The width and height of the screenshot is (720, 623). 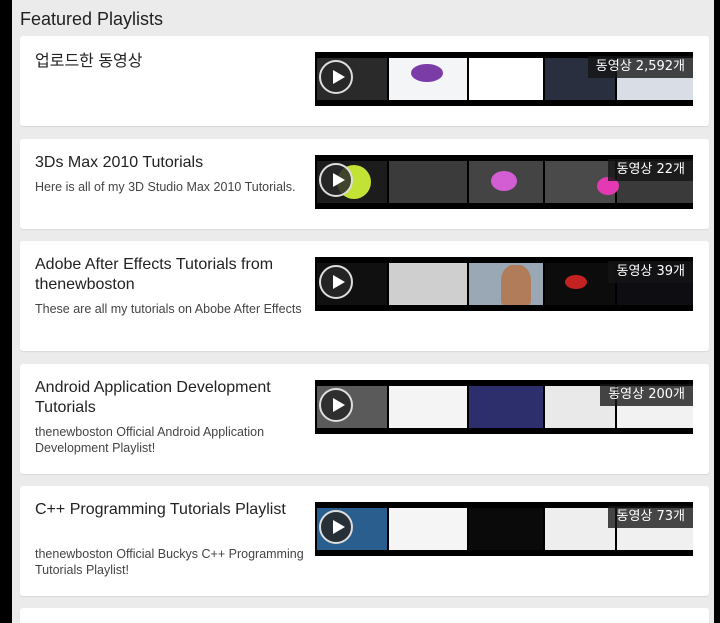 I want to click on playlist-title: 업로드한 동영상, so click(x=170, y=62).